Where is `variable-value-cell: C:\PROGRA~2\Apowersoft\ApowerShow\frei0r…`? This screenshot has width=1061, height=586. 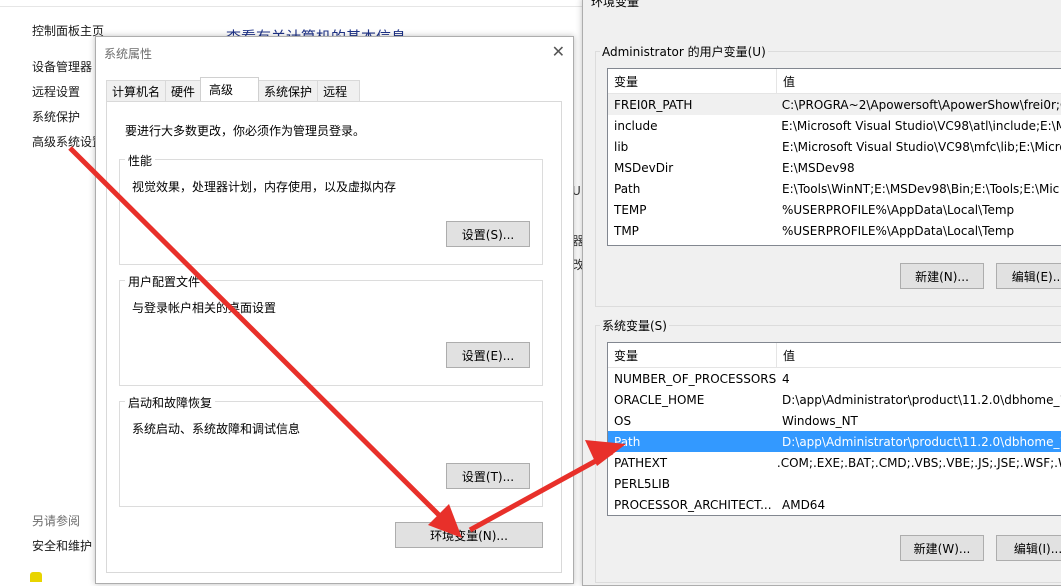
variable-value-cell: C:\PROGRA~2\Apowersoft\ApowerShow\frei0r… is located at coordinates (921, 104).